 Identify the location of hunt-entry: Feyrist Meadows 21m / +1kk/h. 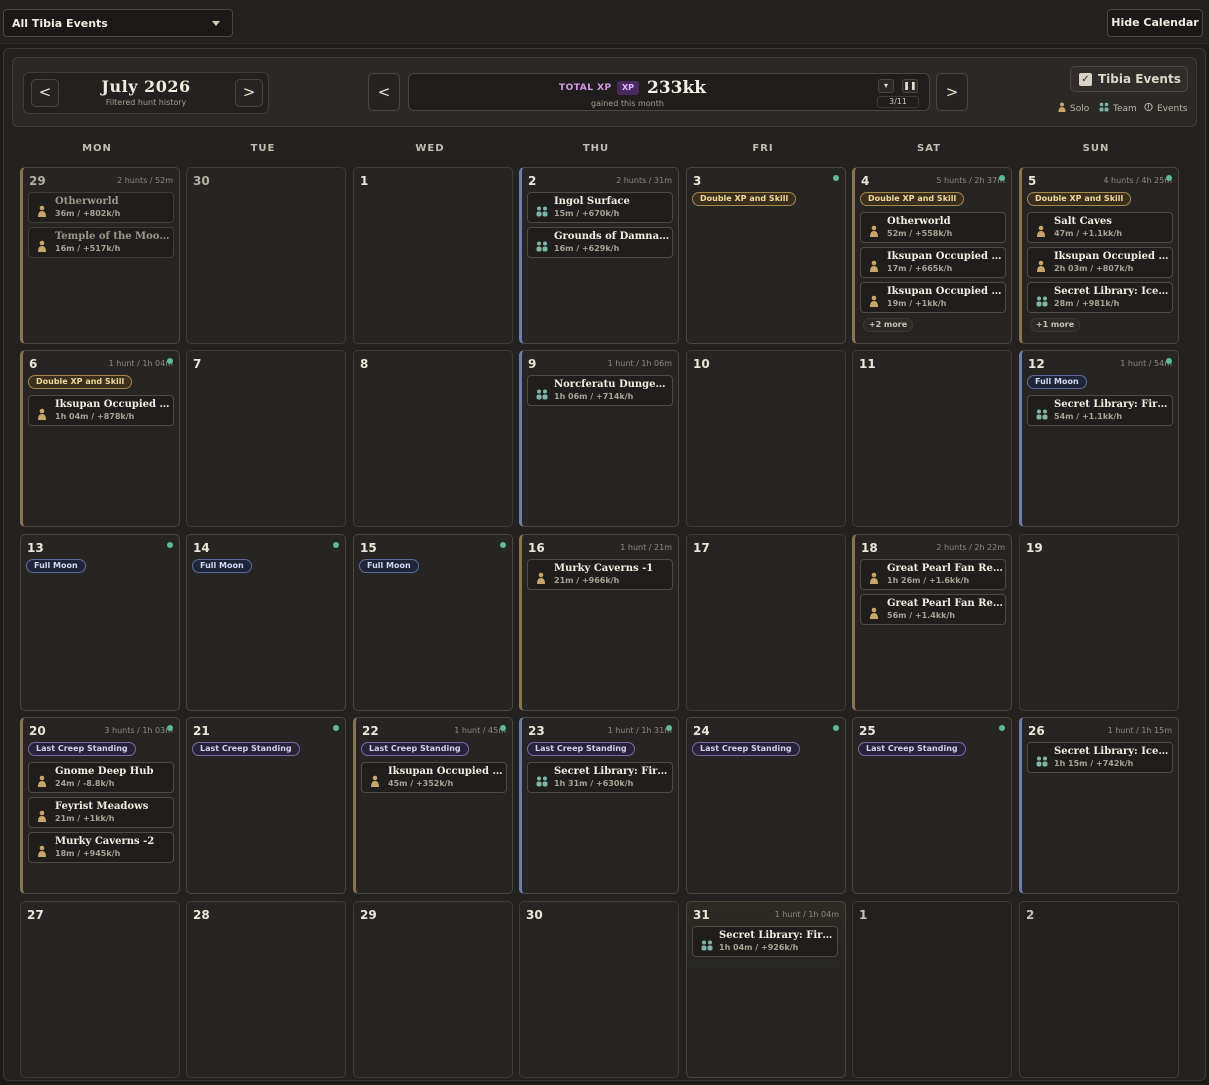
(101, 812).